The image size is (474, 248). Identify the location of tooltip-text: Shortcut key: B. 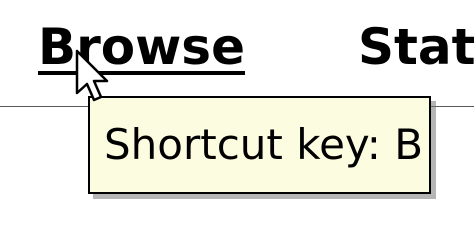
(264, 144).